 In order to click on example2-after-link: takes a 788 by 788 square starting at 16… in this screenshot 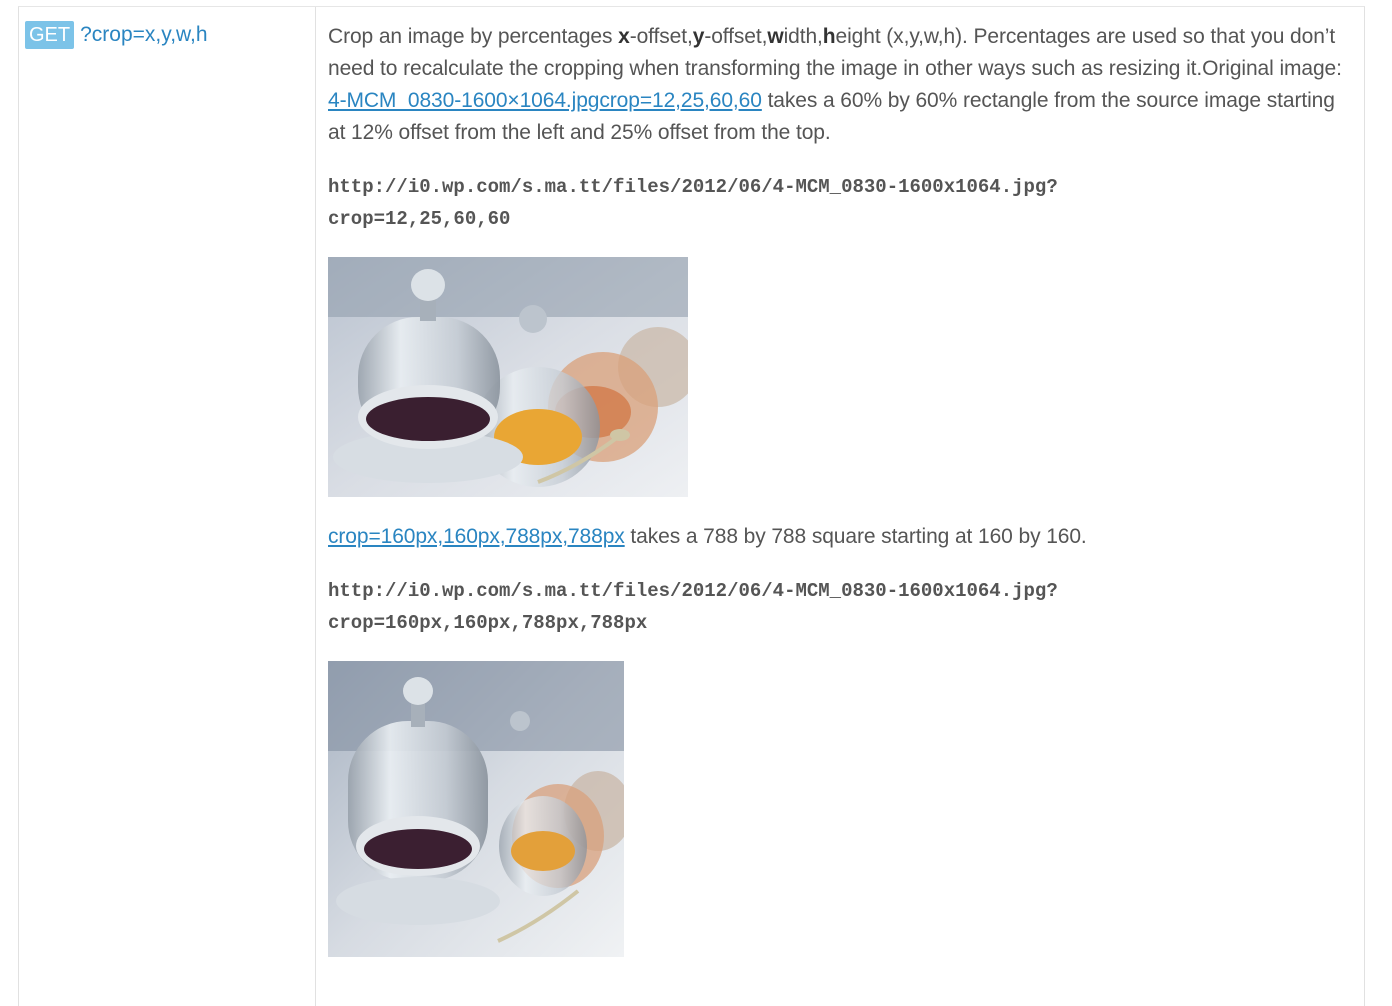, I will do `click(855, 536)`.